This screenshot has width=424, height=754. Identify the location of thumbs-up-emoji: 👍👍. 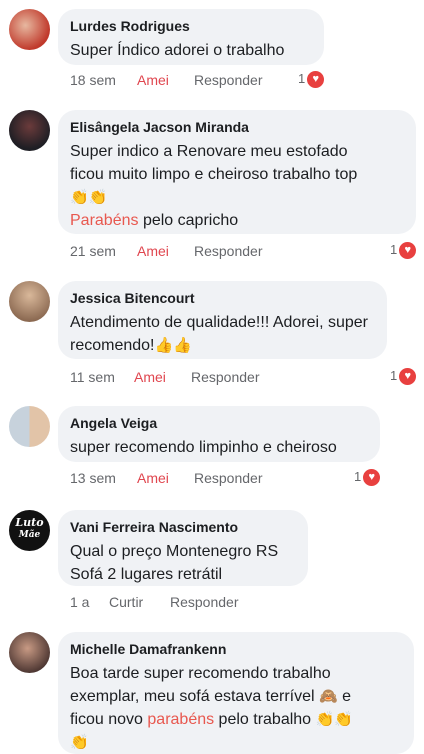
(173, 345).